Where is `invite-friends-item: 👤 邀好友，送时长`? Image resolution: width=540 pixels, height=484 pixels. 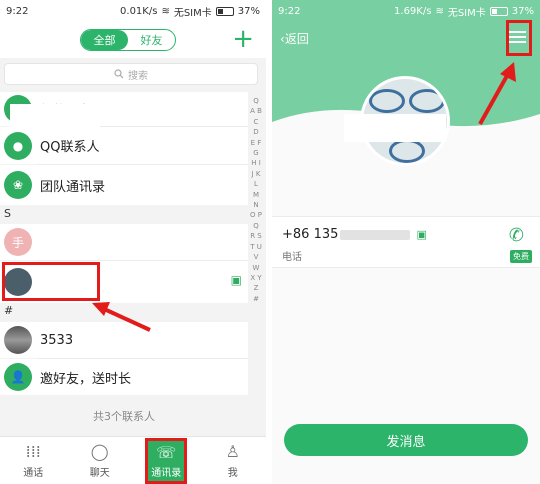
invite-friends-item: 👤 邀好友，送时长 is located at coordinates (124, 377).